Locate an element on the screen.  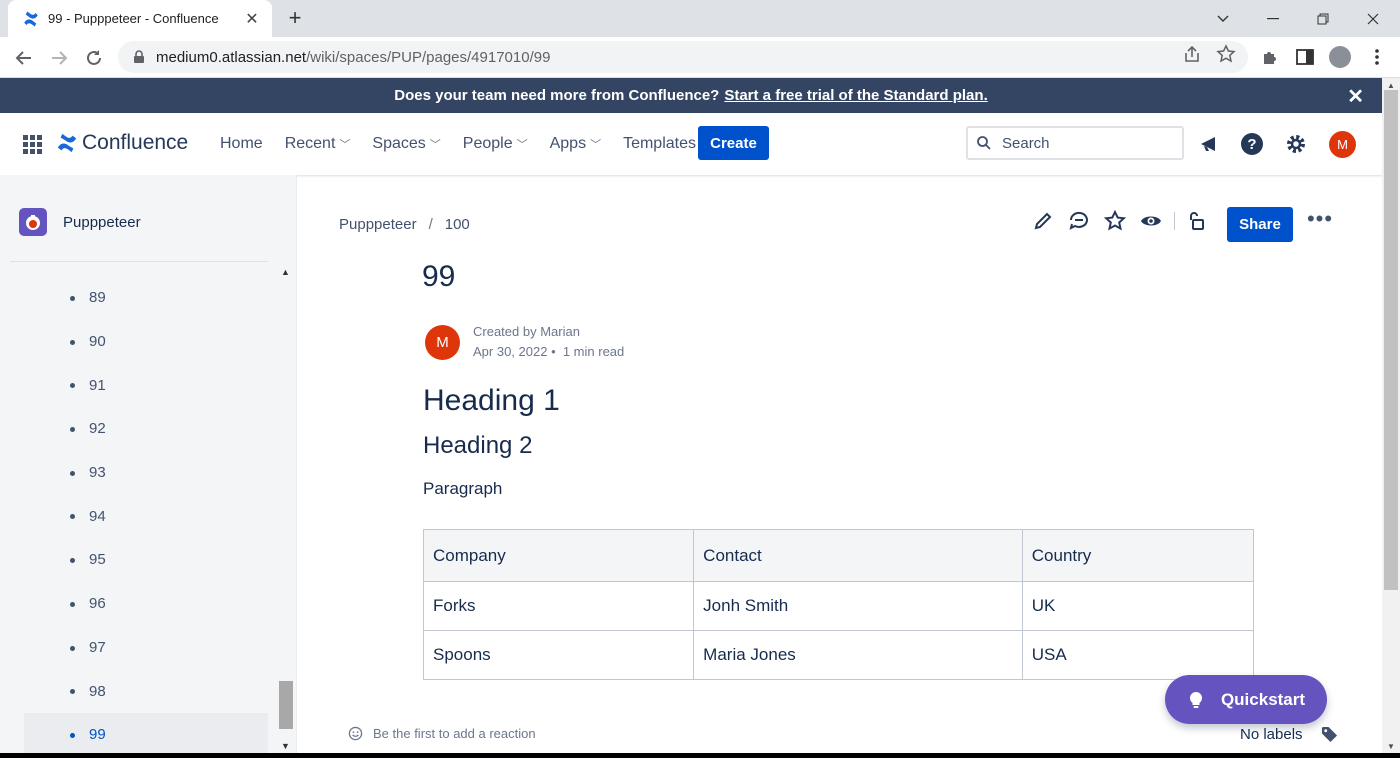
confluence-logo: Confluence is located at coordinates (122, 143).